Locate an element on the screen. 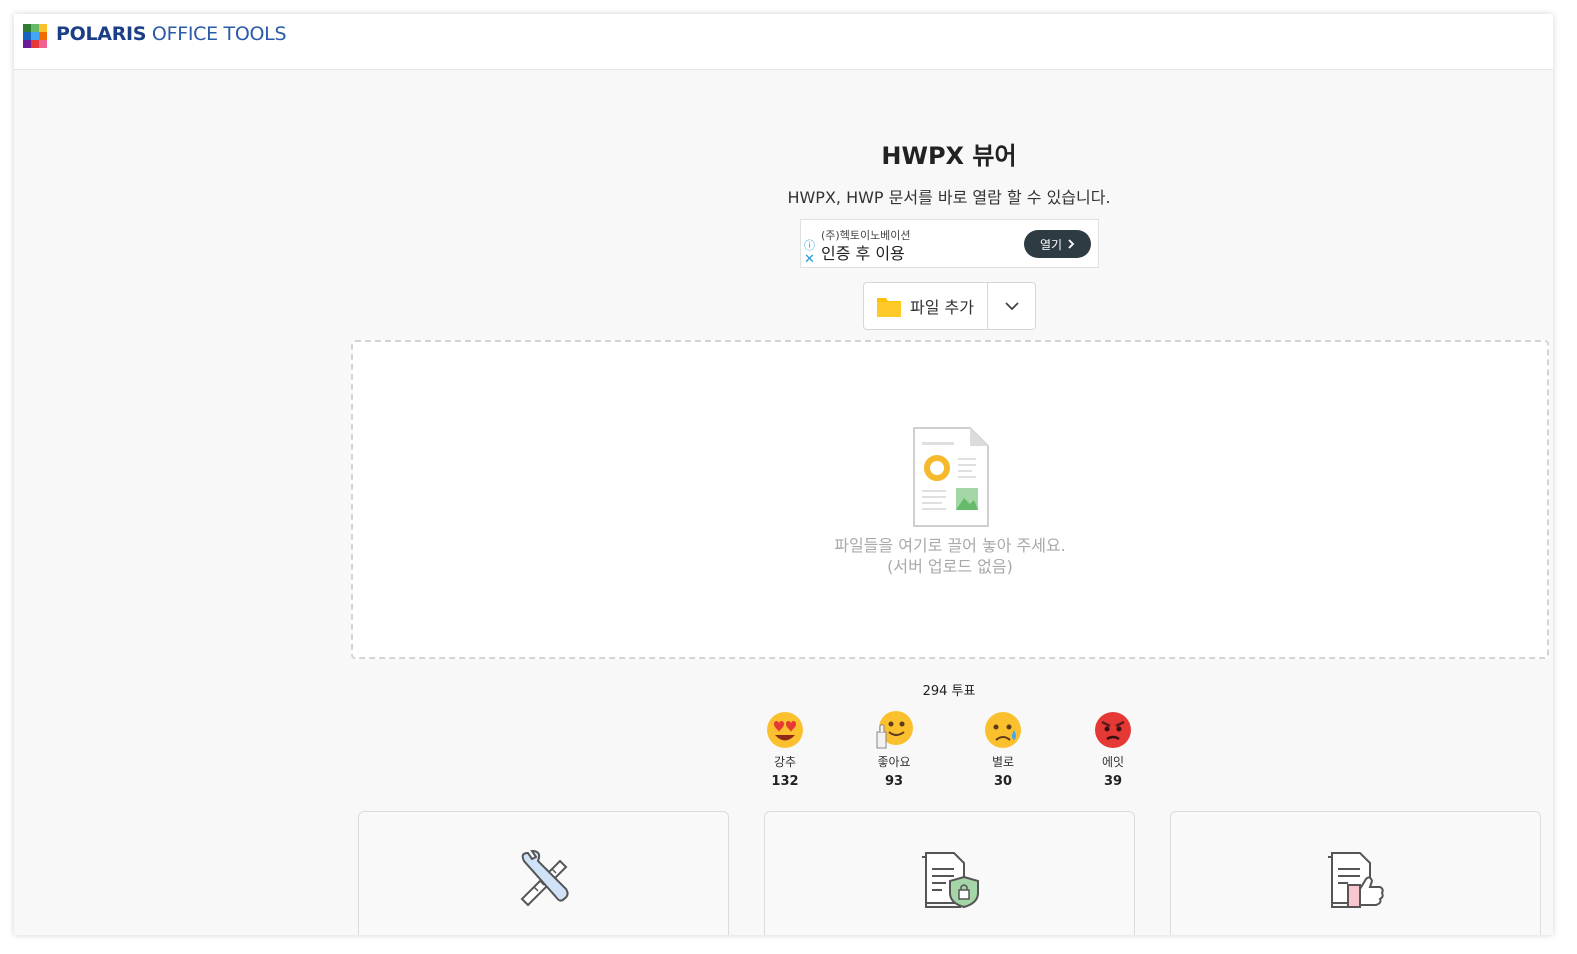 The width and height of the screenshot is (1577, 954). ad-open-label: 열기 is located at coordinates (1051, 244).